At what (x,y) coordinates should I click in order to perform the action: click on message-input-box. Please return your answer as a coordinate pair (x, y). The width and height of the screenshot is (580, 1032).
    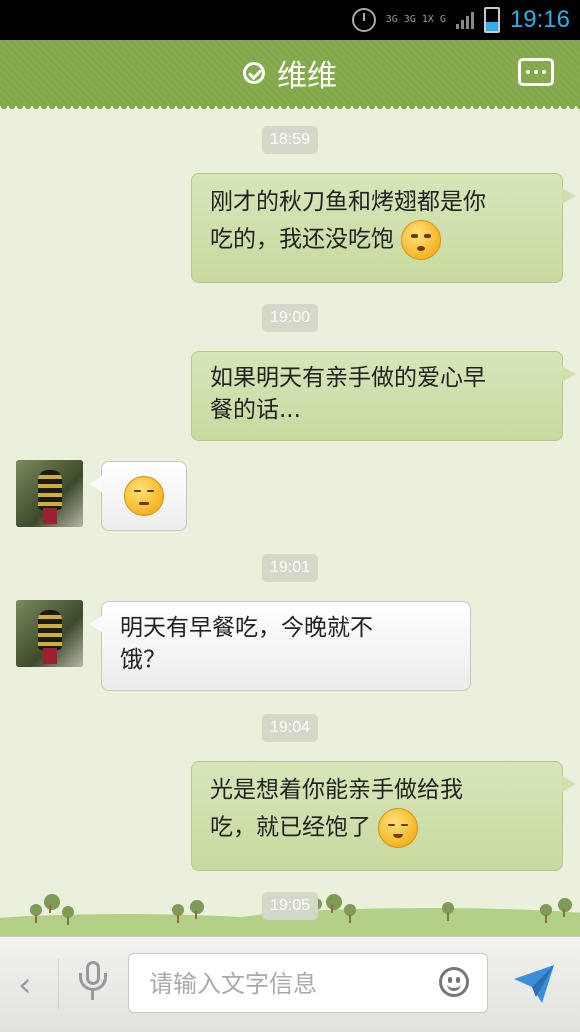
    Looking at the image, I should click on (308, 983).